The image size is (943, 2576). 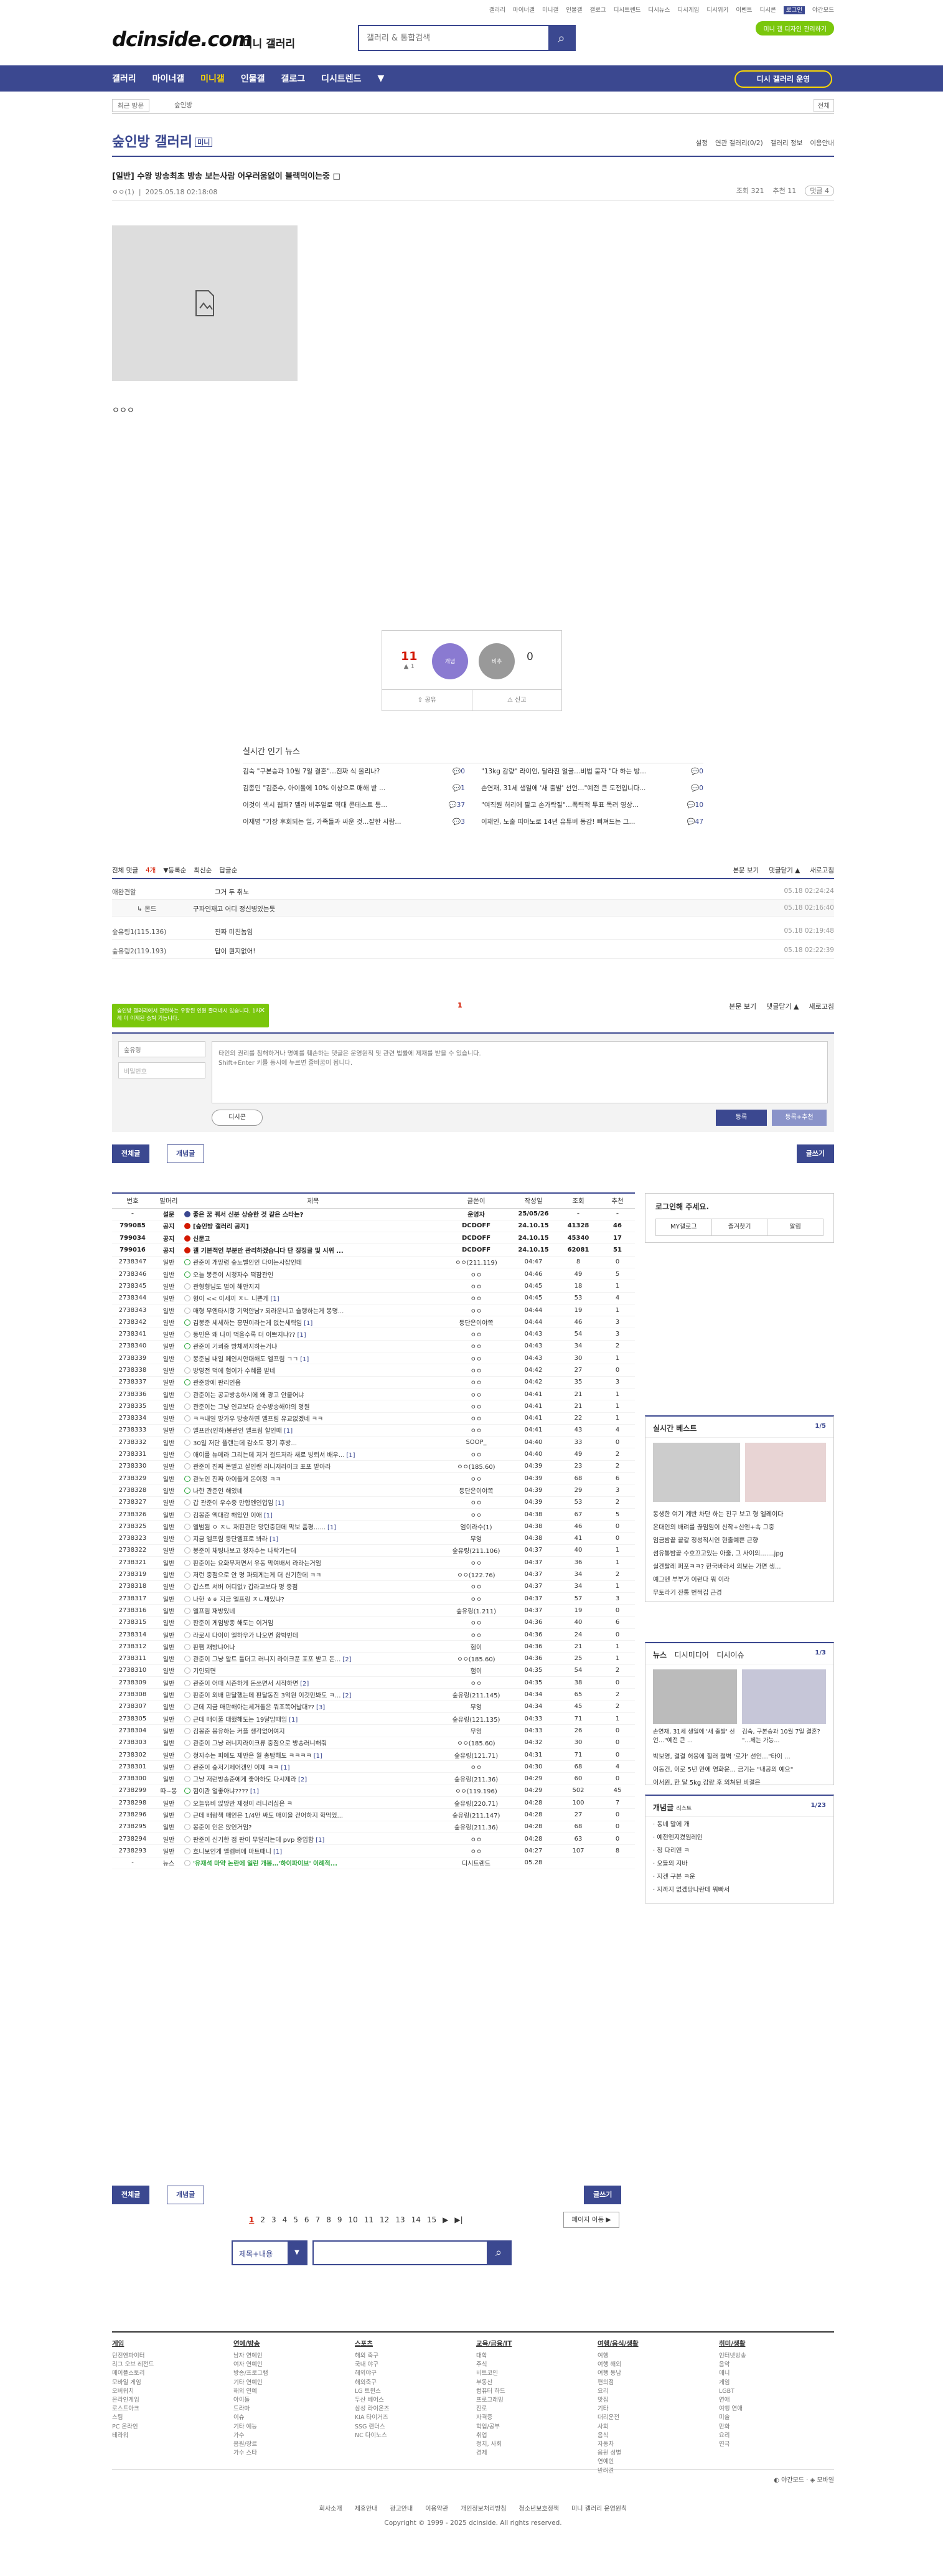 I want to click on news-item: 이재인, 노출 피아노로 14년 유튜버 동감! 빠져드는 그... 💬47, so click(x=592, y=822).